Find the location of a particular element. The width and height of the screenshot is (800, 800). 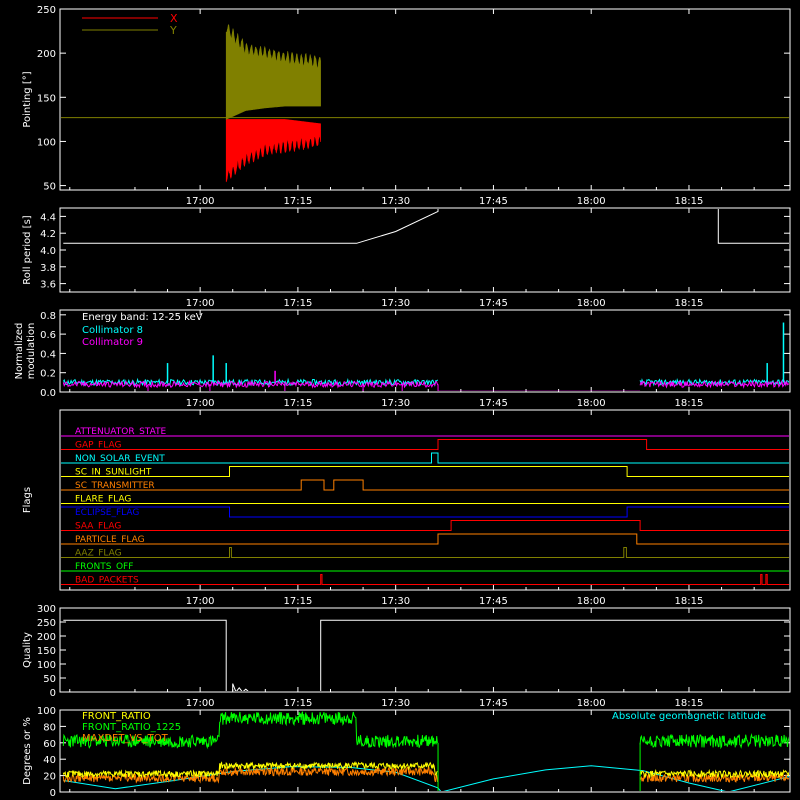

legend-label-collimator-8: Collimator 8 is located at coordinates (112, 330).